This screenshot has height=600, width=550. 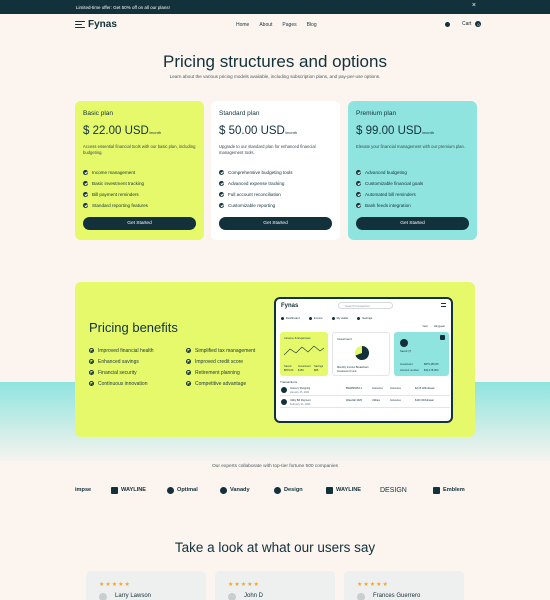 I want to click on partner-logo: Emblem, so click(x=449, y=490).